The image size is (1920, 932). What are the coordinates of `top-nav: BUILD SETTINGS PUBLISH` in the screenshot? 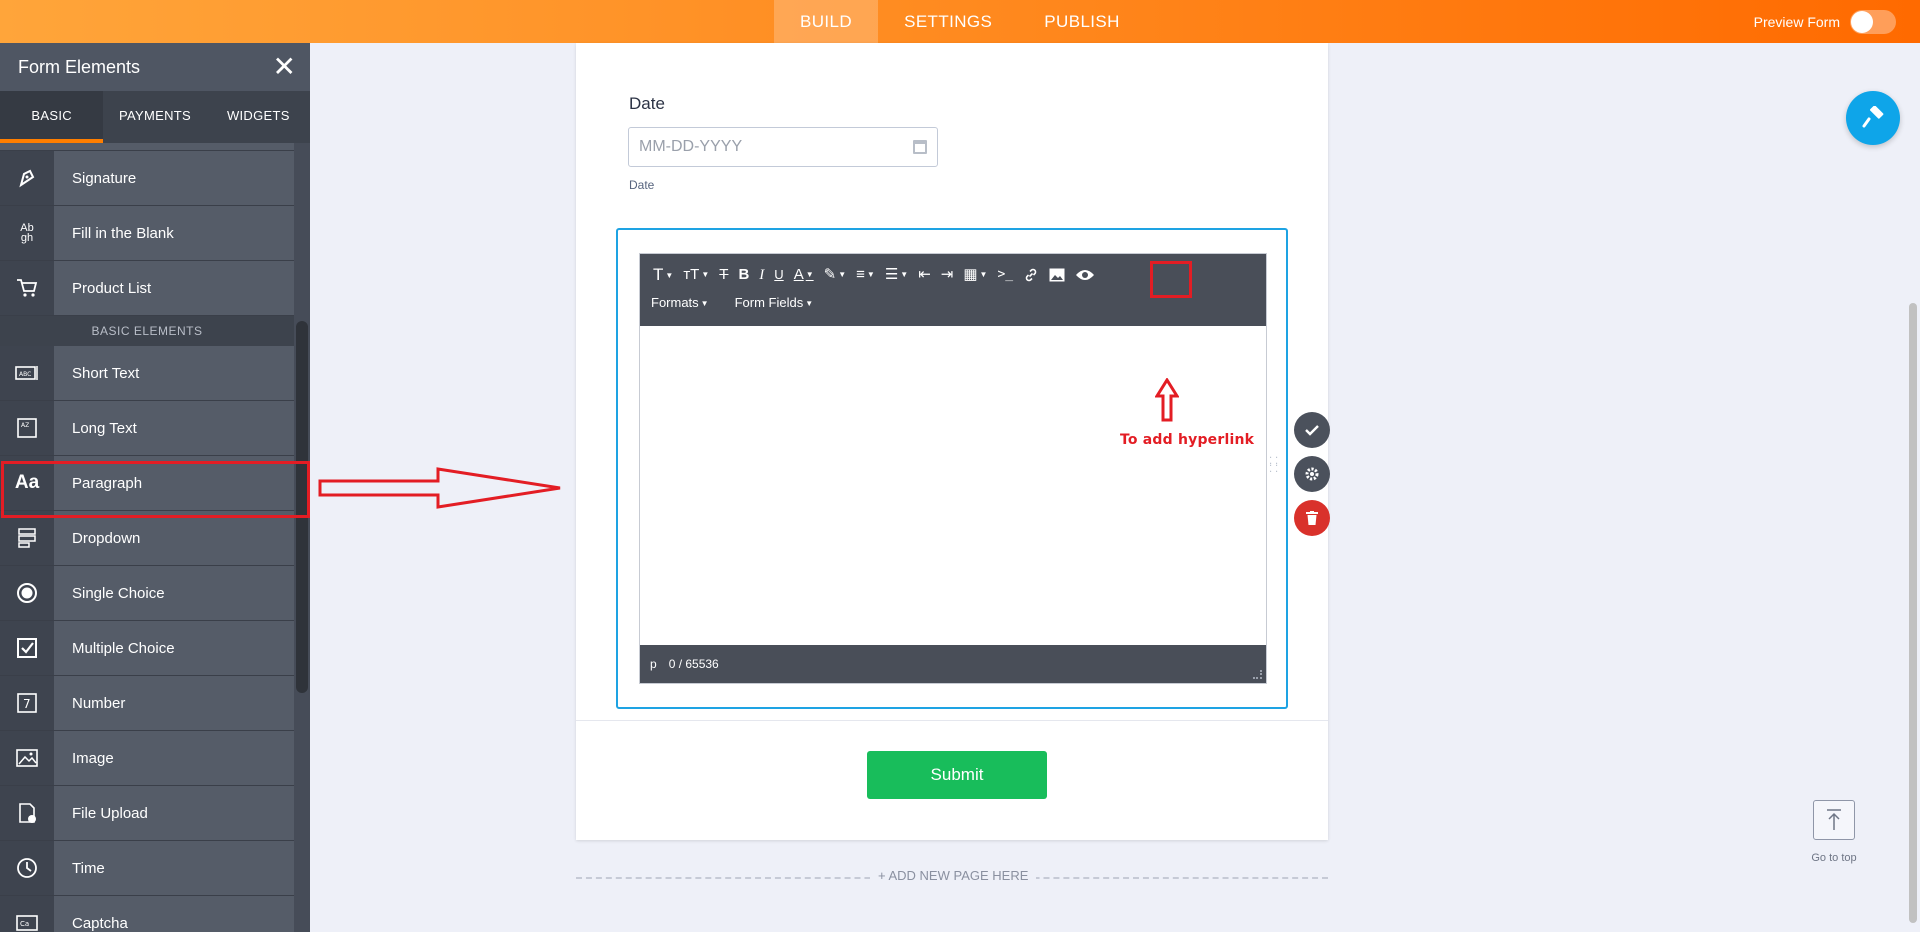 It's located at (960, 21).